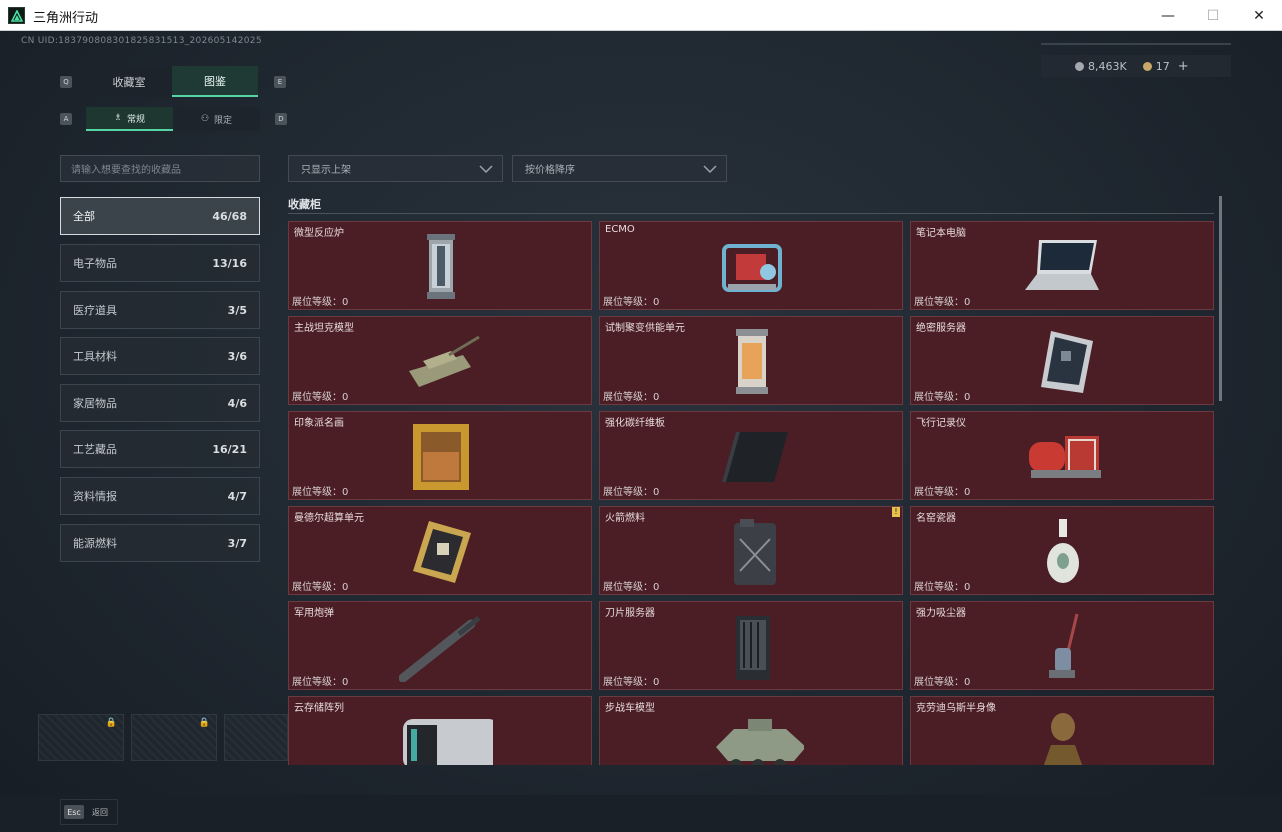 The width and height of the screenshot is (1282, 832). Describe the element at coordinates (160, 263) in the screenshot. I see `category-electronics: 电子物品 13/16` at that location.